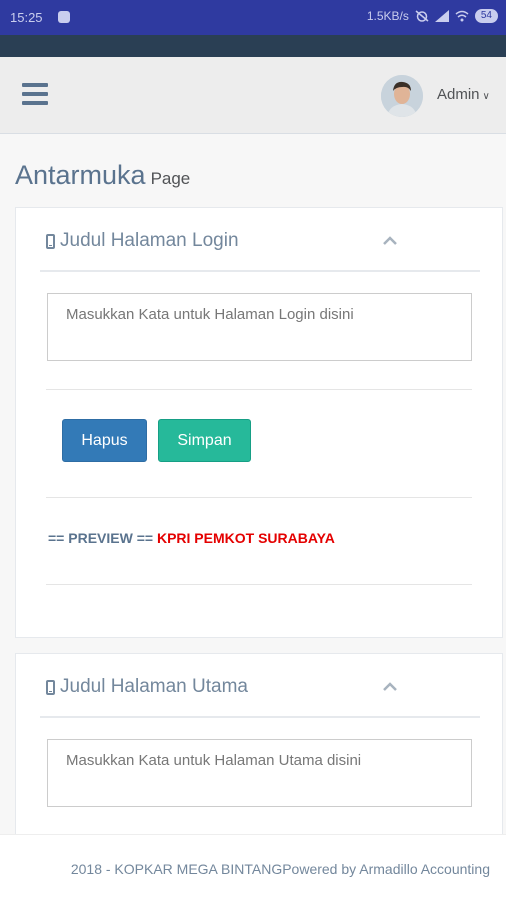 Image resolution: width=506 pixels, height=900 pixels. What do you see at coordinates (80, 175) in the screenshot?
I see `page-title-main: Antarmuka` at bounding box center [80, 175].